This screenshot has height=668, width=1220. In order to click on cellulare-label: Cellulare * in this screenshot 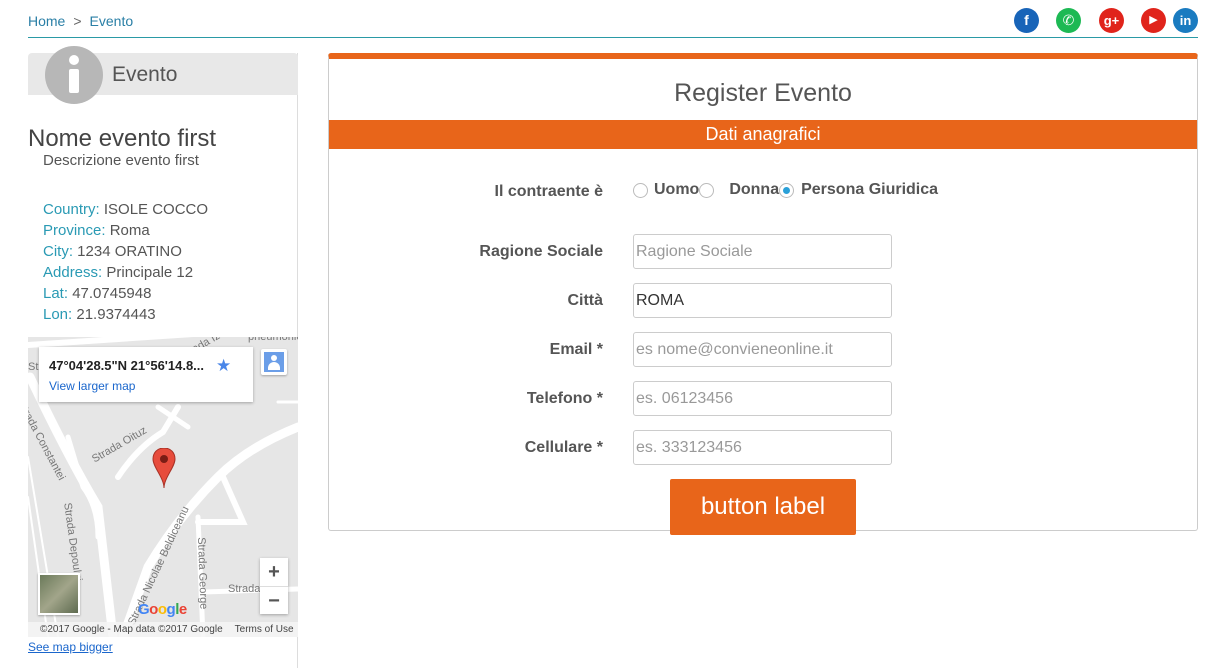, I will do `click(563, 447)`.